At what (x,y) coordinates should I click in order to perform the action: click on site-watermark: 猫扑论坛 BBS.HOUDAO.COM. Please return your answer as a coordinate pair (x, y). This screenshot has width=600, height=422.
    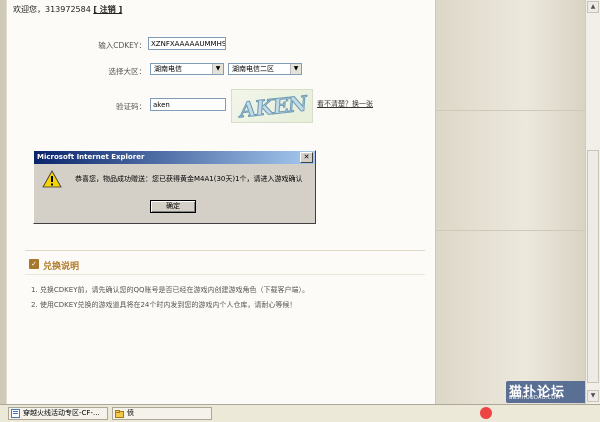
    Looking at the image, I should click on (545, 392).